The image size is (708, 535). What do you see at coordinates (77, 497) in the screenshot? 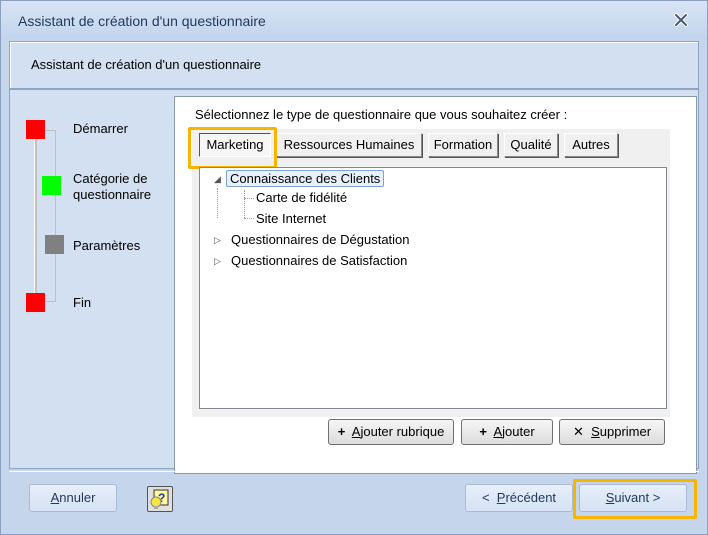
I see `button-label: nnuler` at bounding box center [77, 497].